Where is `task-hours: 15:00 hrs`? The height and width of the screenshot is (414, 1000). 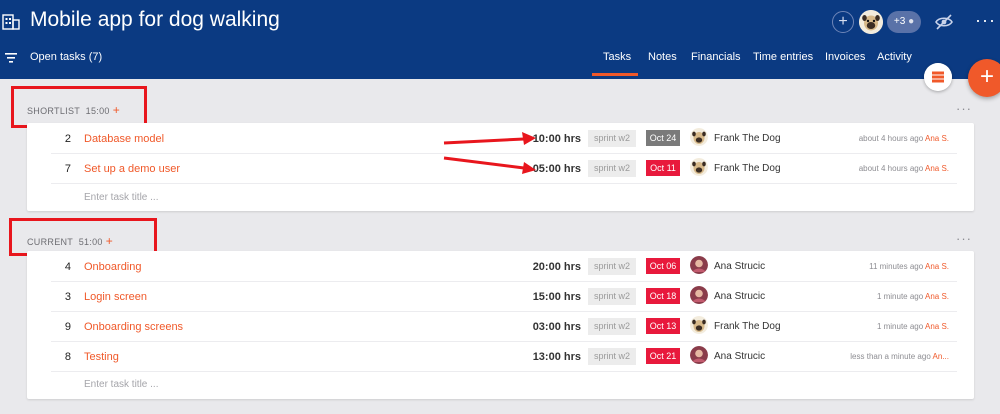
task-hours: 15:00 hrs is located at coordinates (556, 297).